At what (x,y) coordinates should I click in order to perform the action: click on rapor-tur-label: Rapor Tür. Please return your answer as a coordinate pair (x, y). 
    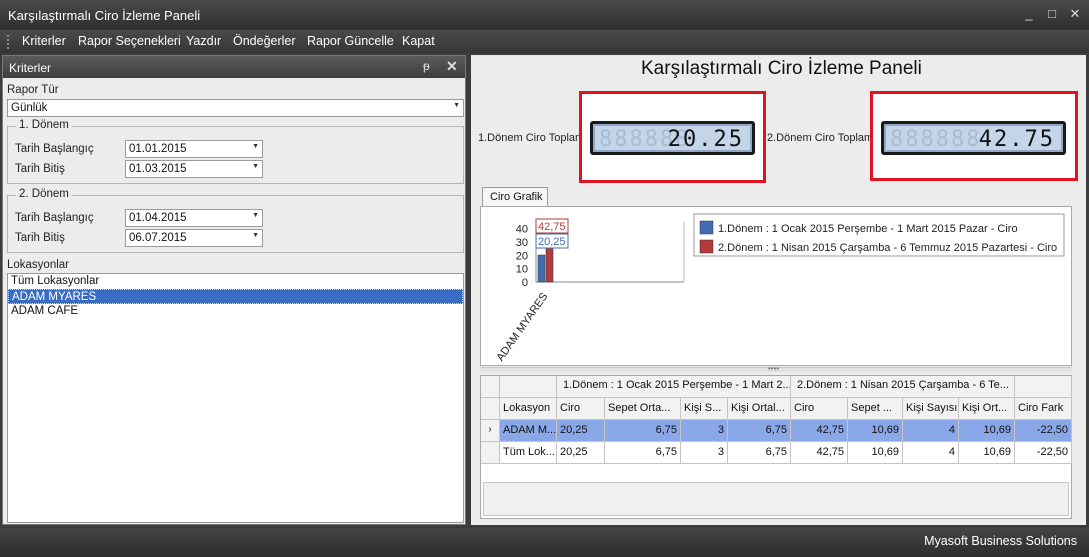
    Looking at the image, I should click on (33, 90).